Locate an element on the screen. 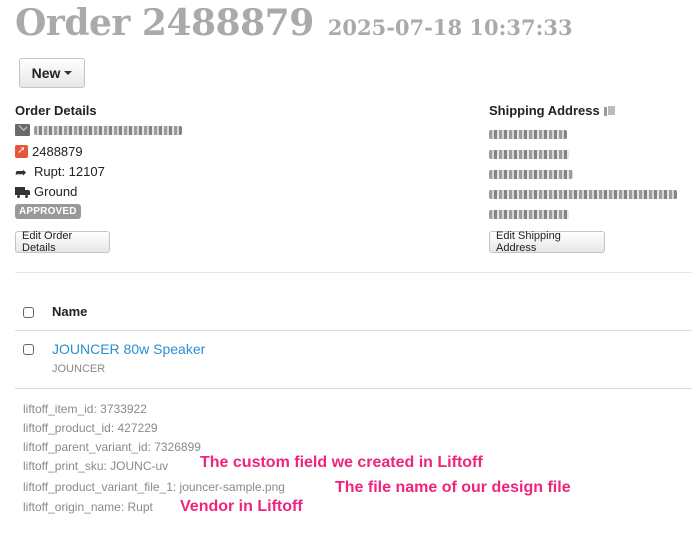 The width and height of the screenshot is (695, 541). new-button-label: New is located at coordinates (46, 73).